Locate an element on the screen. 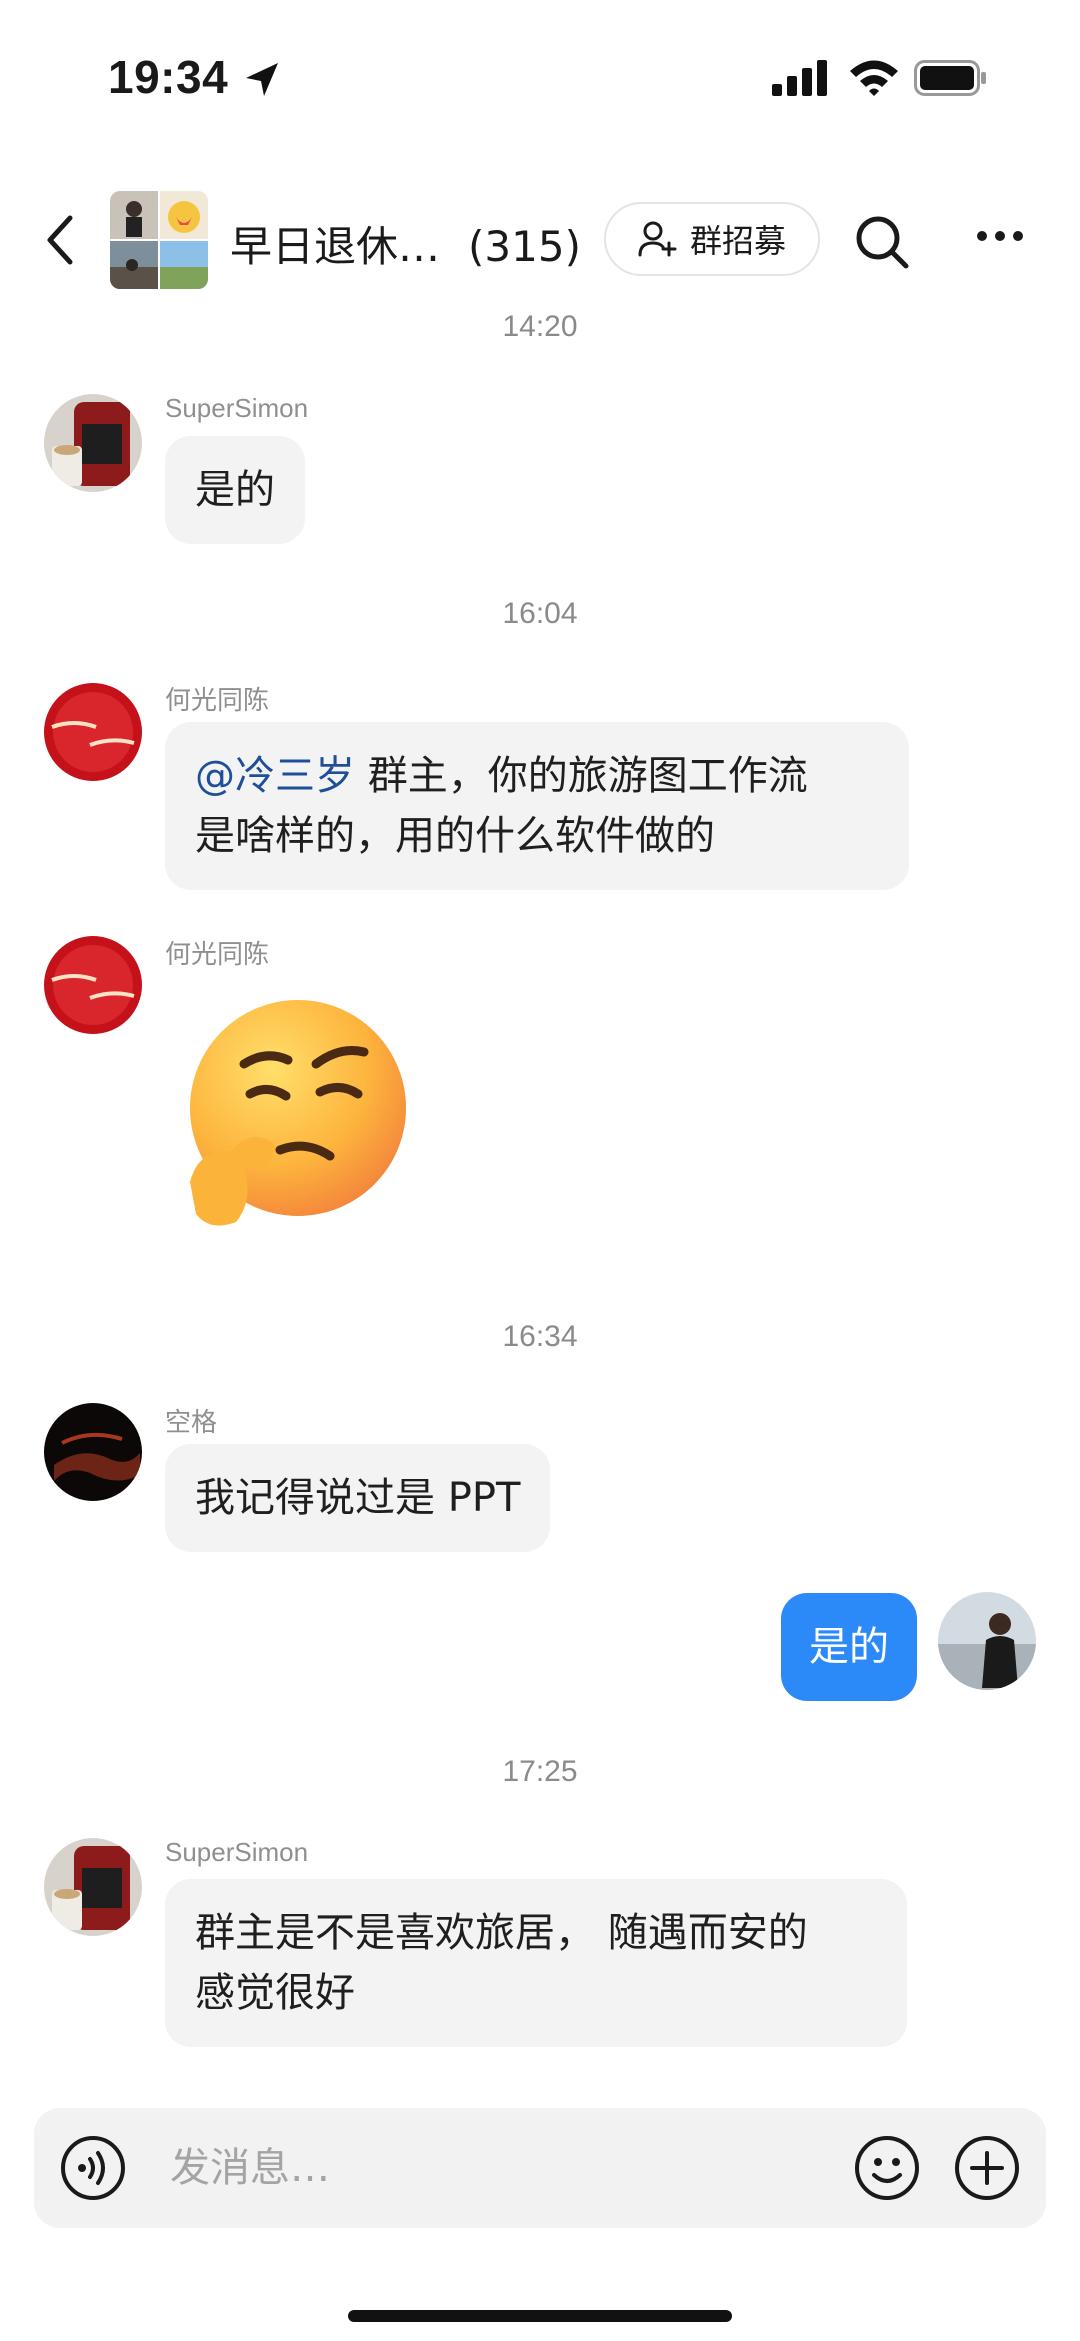 Image resolution: width=1080 pixels, height=2341 pixels. group-title: 早日退休… (315) is located at coordinates (405, 243).